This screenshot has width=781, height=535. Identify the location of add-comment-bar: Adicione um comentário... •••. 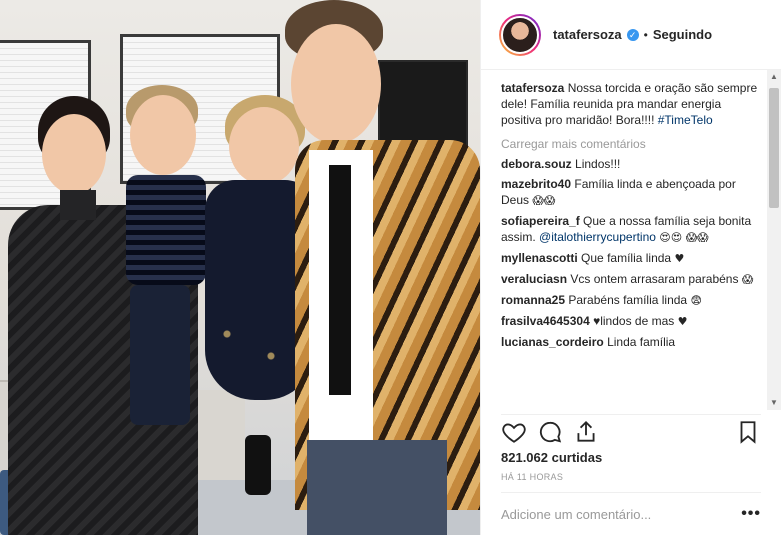
(631, 513).